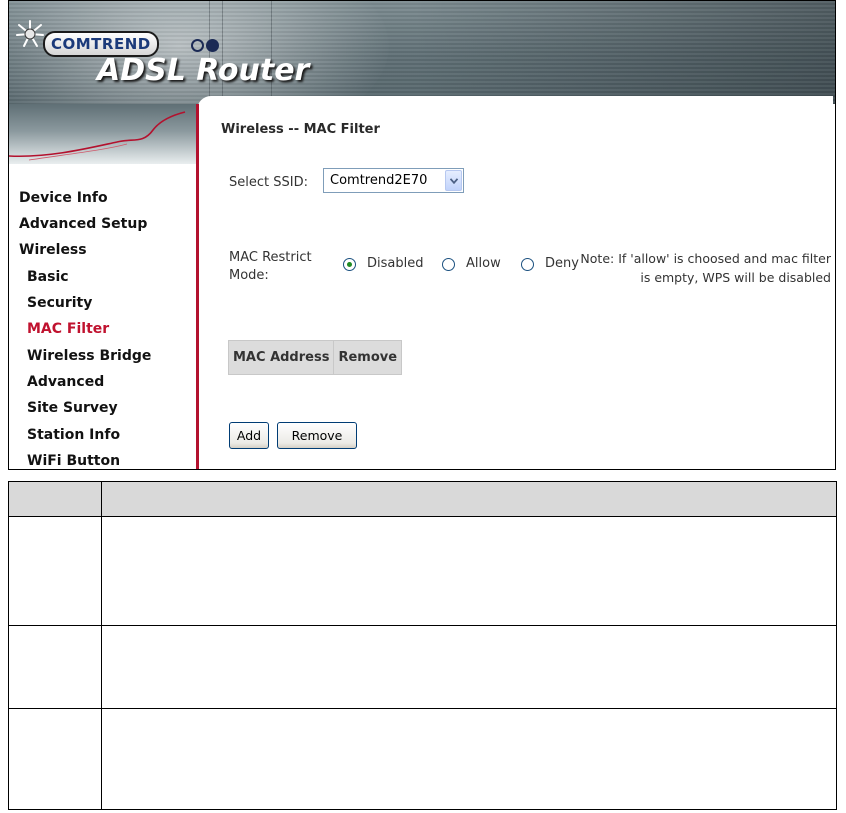 This screenshot has height=813, width=846. What do you see at coordinates (59, 303) in the screenshot?
I see `nav-security: Security` at bounding box center [59, 303].